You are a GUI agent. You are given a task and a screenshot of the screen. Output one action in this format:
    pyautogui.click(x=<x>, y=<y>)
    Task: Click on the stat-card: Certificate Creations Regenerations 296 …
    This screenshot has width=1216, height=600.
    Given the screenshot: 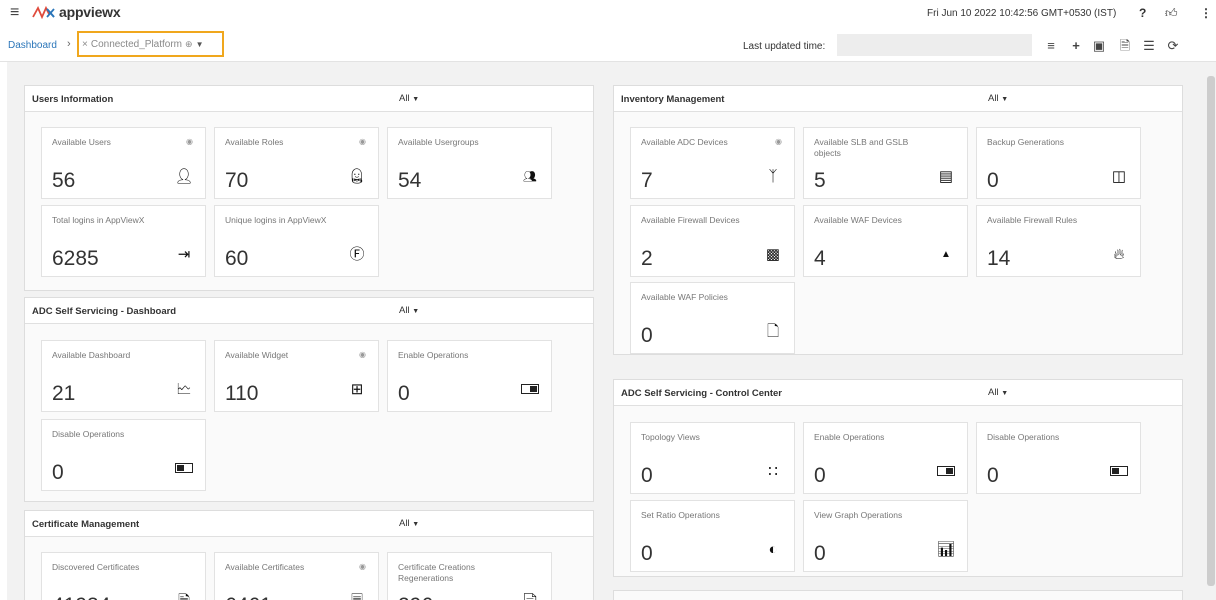 What is the action you would take?
    pyautogui.click(x=469, y=576)
    